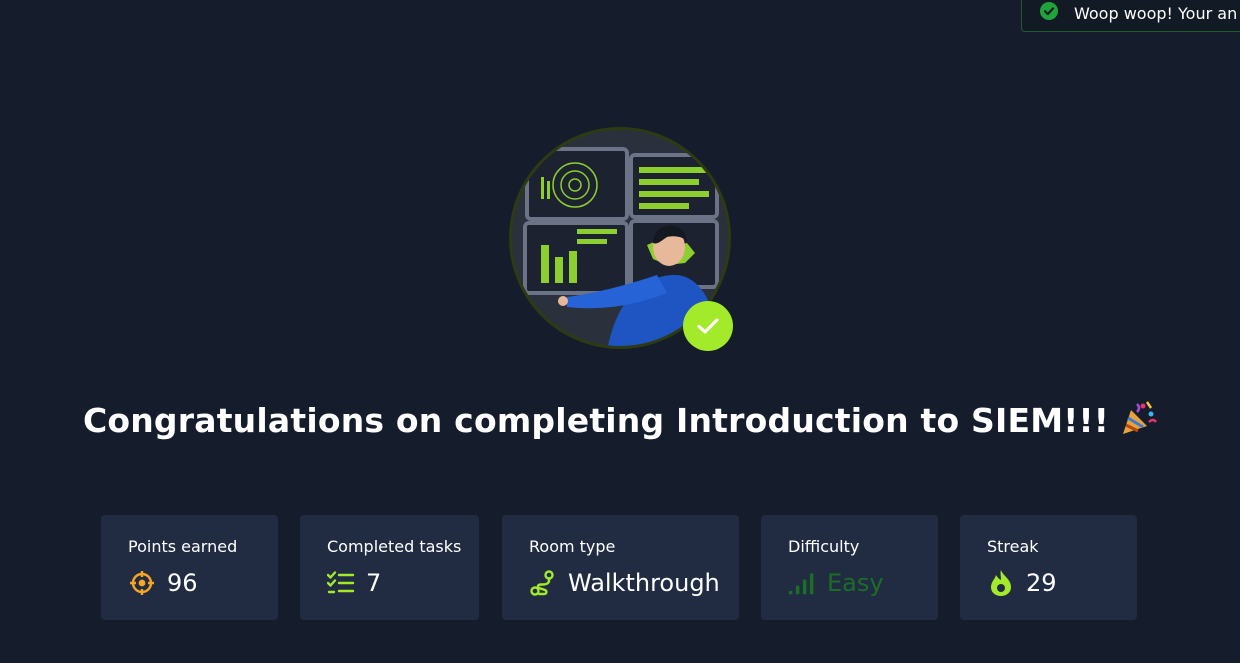  I want to click on success-toast: Woop woop! Your an, so click(1130, 16).